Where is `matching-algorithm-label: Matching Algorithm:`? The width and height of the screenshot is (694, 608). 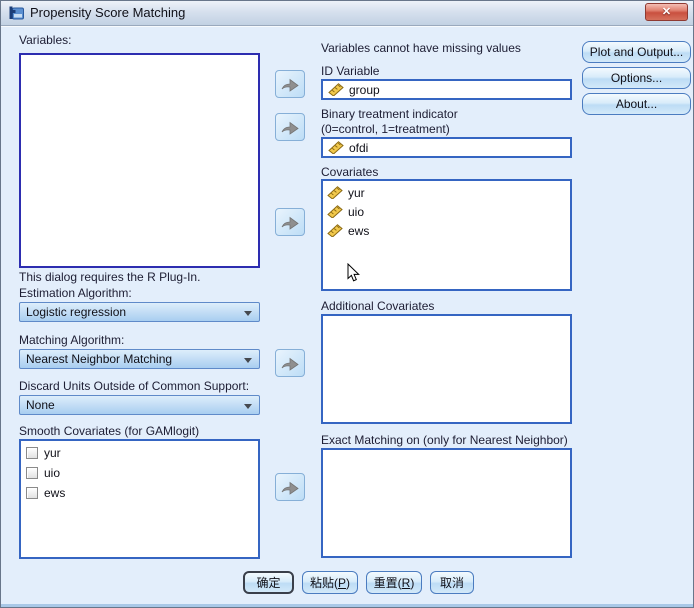 matching-algorithm-label: Matching Algorithm: is located at coordinates (72, 340).